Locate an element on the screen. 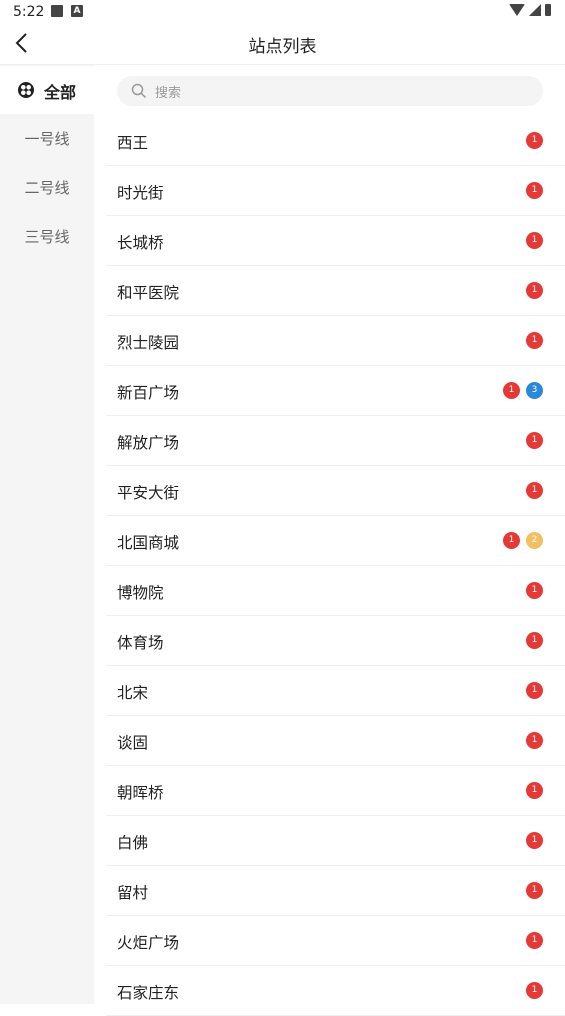 This screenshot has height=1016, width=565. station-row: 北宋 1 is located at coordinates (335, 691).